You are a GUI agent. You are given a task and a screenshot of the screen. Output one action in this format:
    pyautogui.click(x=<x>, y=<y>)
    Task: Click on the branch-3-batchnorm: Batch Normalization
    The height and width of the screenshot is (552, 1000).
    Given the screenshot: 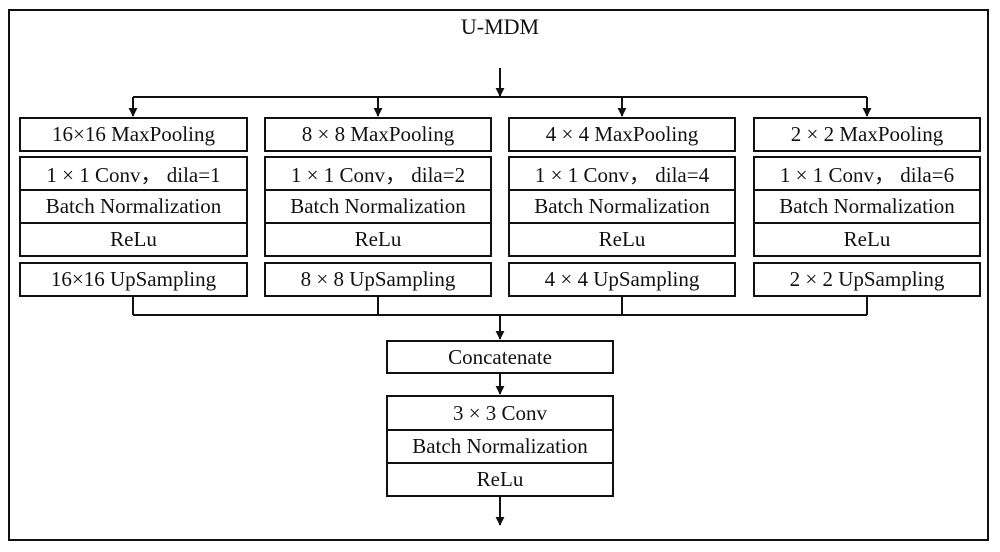 What is the action you would take?
    pyautogui.click(x=622, y=207)
    